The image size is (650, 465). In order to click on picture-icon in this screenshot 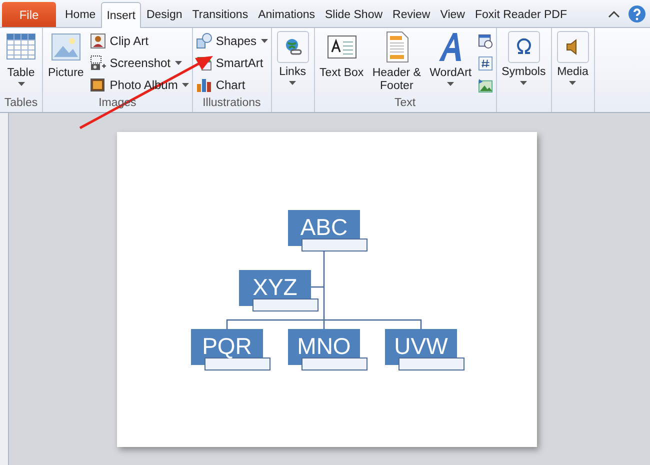, I will do `click(66, 47)`.